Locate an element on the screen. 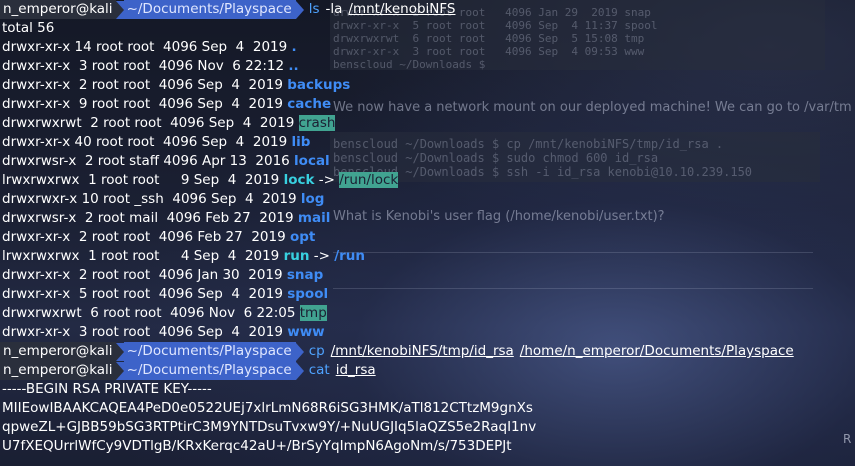  command-arg: /mnt/kenobiNFS is located at coordinates (402, 9).